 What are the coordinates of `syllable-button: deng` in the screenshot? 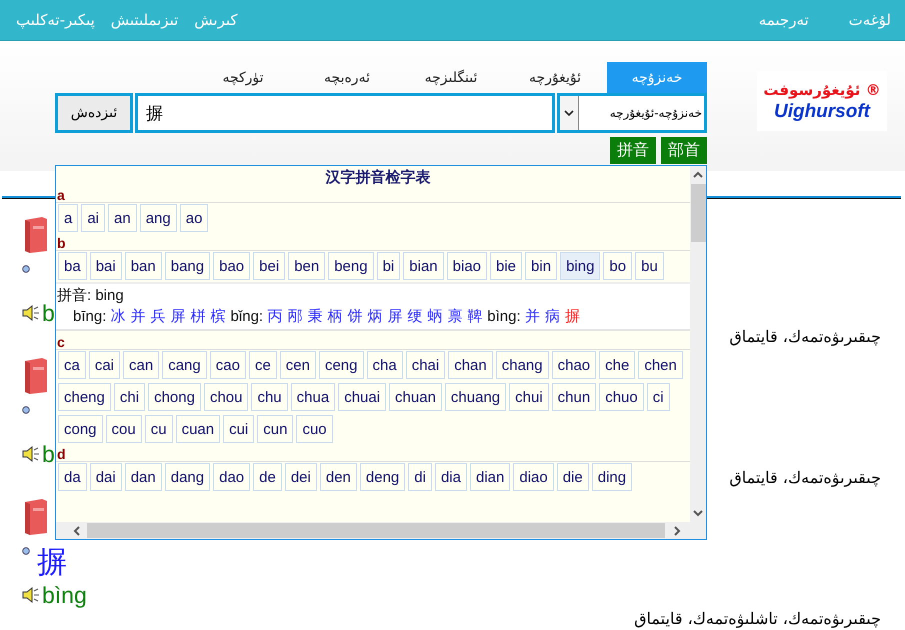 It's located at (383, 477).